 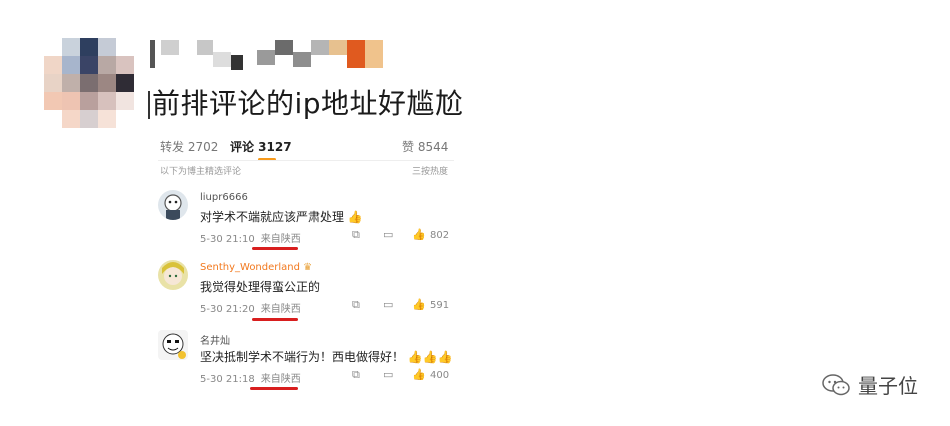 I want to click on text-cursor, so click(x=149, y=105).